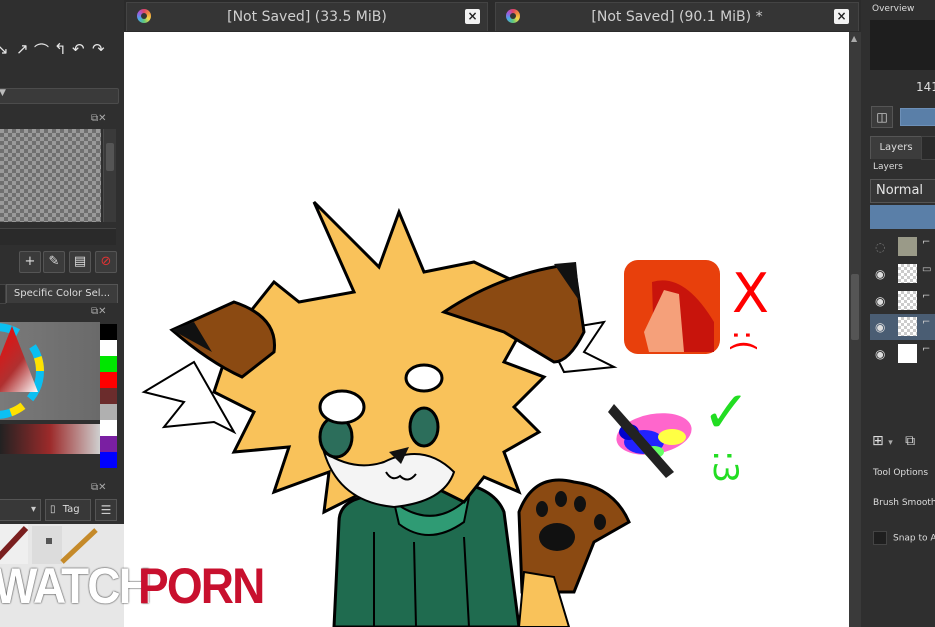 The height and width of the screenshot is (627, 935). What do you see at coordinates (201, 586) in the screenshot?
I see `watermark-text: PORN` at bounding box center [201, 586].